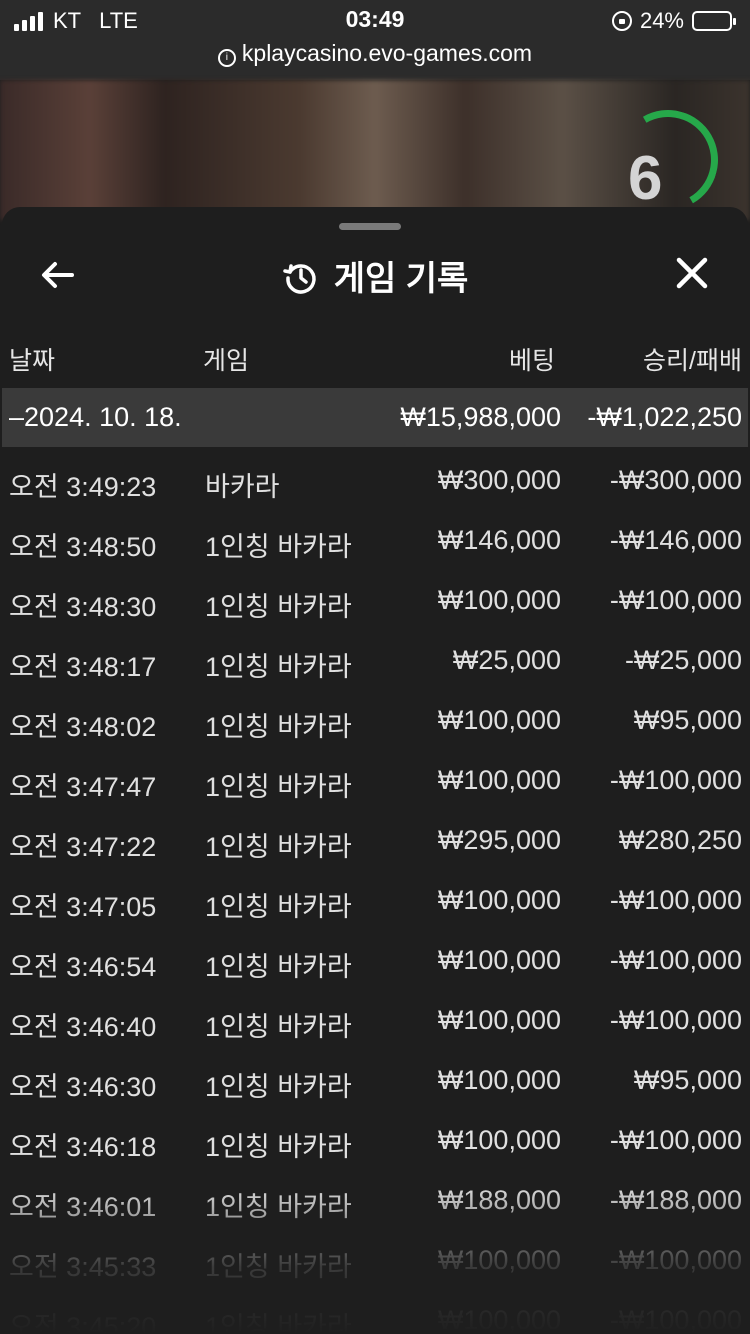 The height and width of the screenshot is (1334, 750). Describe the element at coordinates (83, 1323) in the screenshot. I see `row-time: 오전 3:45:20` at that location.